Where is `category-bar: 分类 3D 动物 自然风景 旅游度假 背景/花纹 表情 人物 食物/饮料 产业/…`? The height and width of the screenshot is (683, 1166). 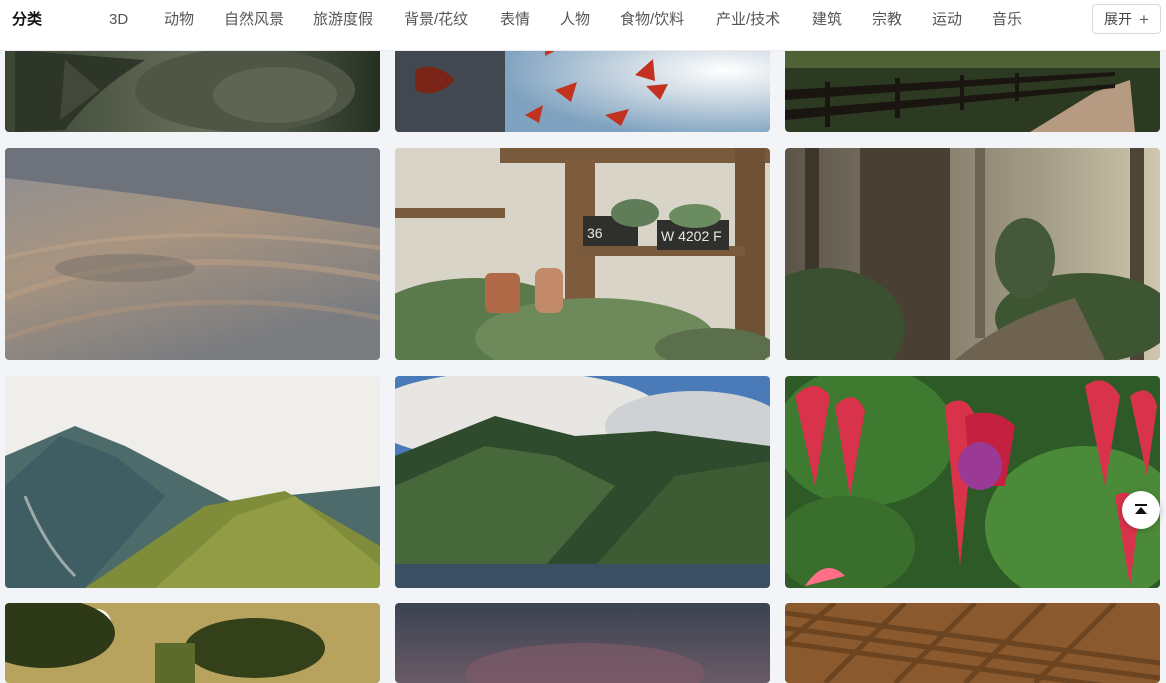 category-bar: 分类 3D 动物 自然风景 旅游度假 背景/花纹 表情 人物 食物/饮料 产业/… is located at coordinates (583, 25).